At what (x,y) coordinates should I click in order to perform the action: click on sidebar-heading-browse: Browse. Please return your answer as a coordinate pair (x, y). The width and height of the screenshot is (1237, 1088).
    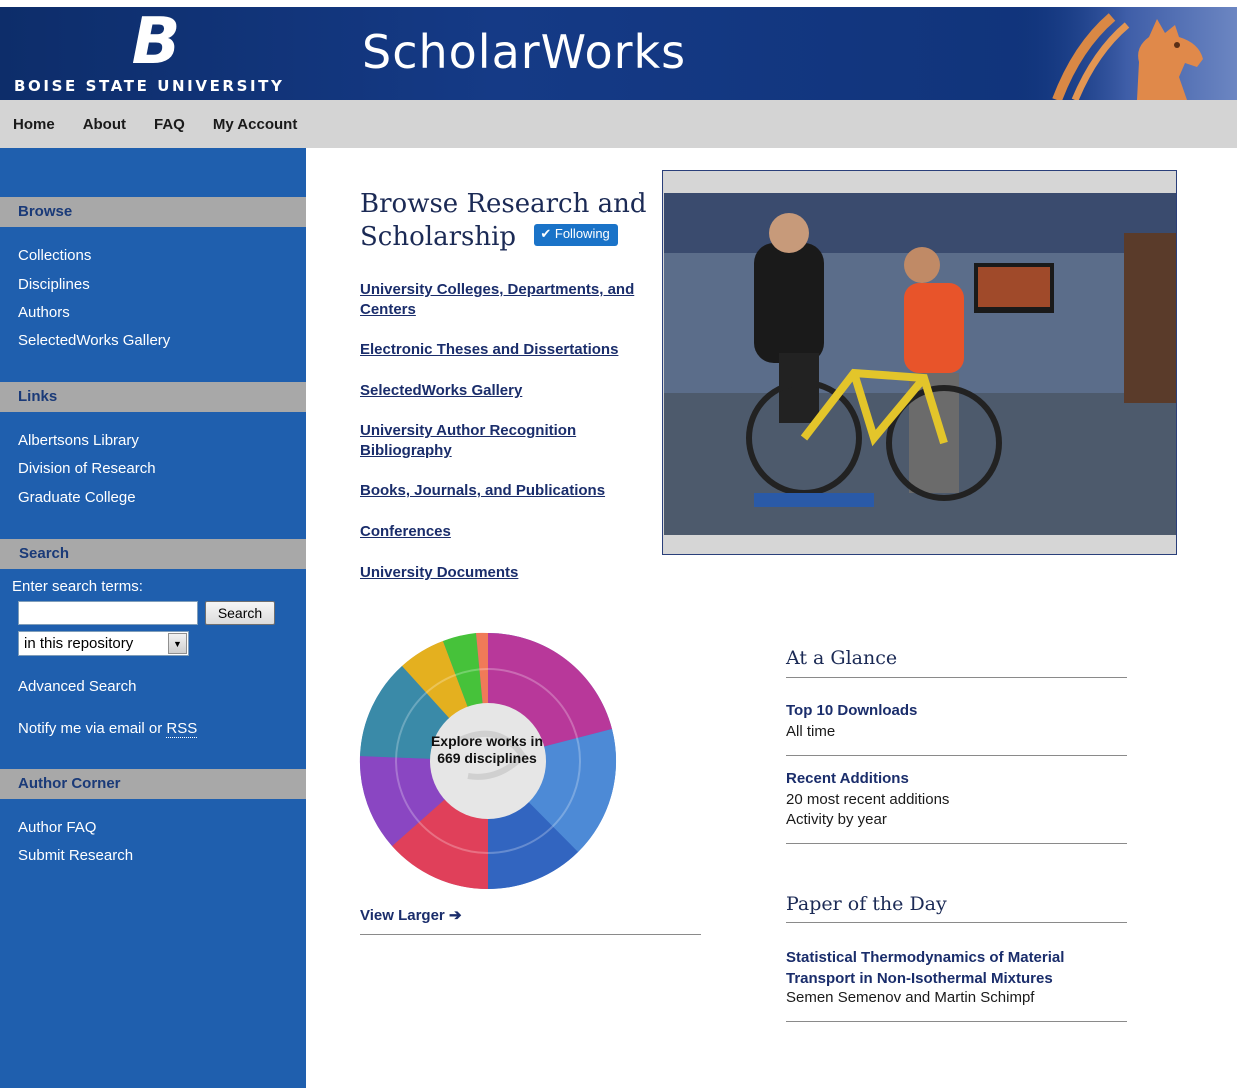
    Looking at the image, I should click on (153, 212).